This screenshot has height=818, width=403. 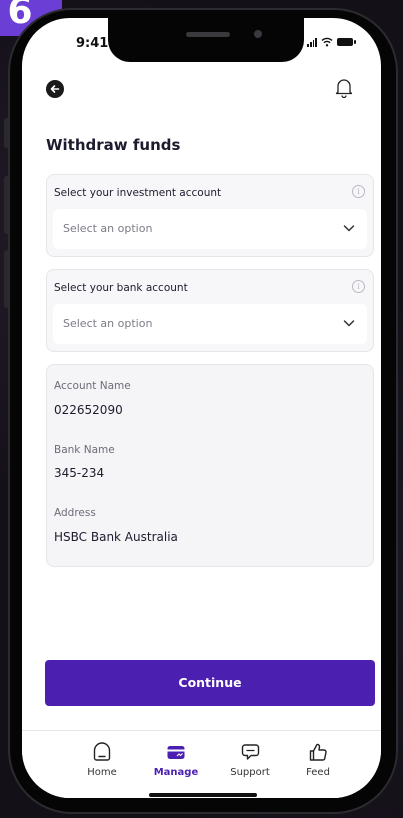 I want to click on tab-support-label: Support, so click(x=250, y=772).